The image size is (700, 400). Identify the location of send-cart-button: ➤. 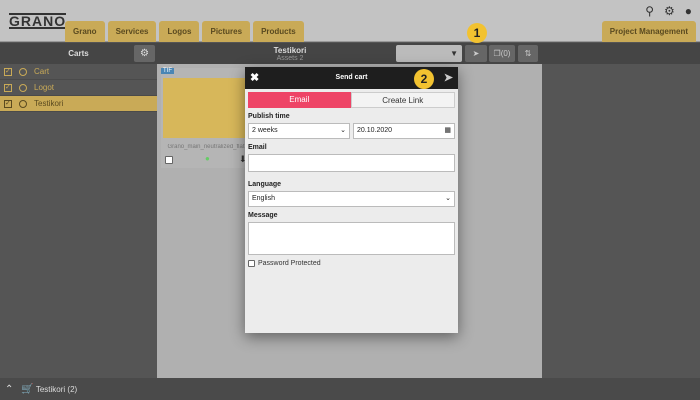
(476, 53).